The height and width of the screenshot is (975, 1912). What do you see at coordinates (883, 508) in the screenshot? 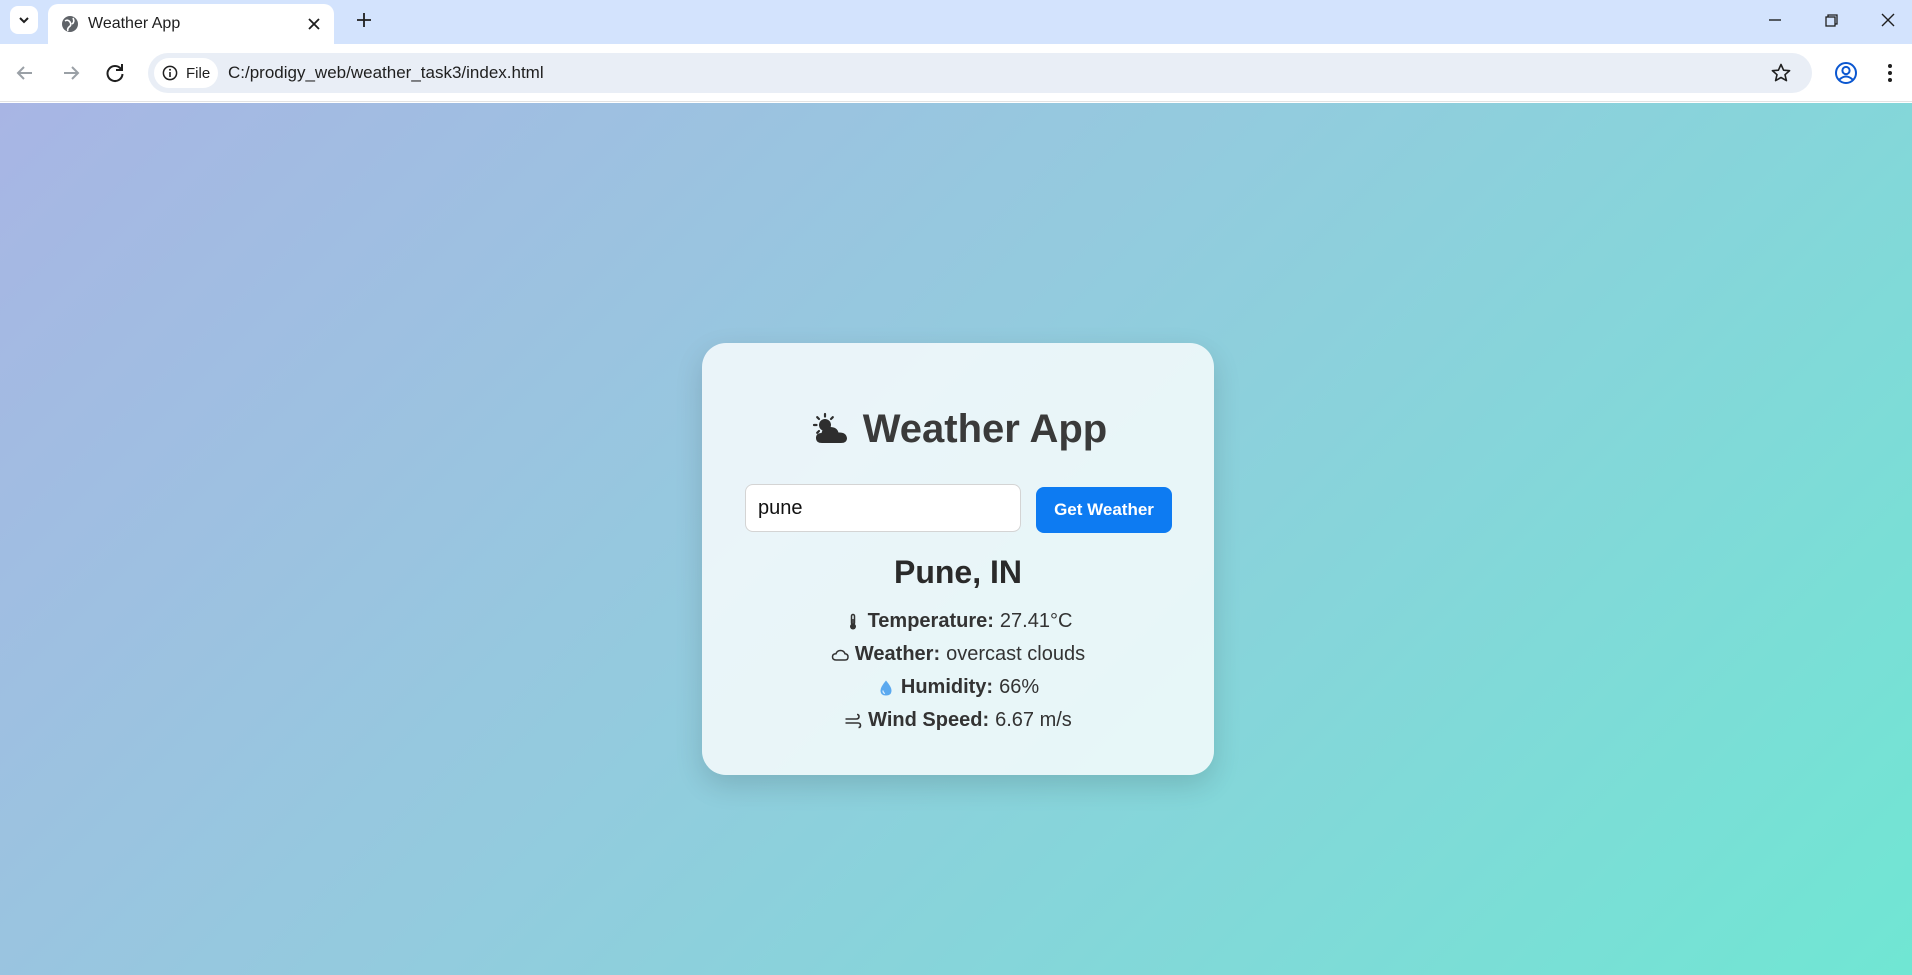
I see `city-search-input` at bounding box center [883, 508].